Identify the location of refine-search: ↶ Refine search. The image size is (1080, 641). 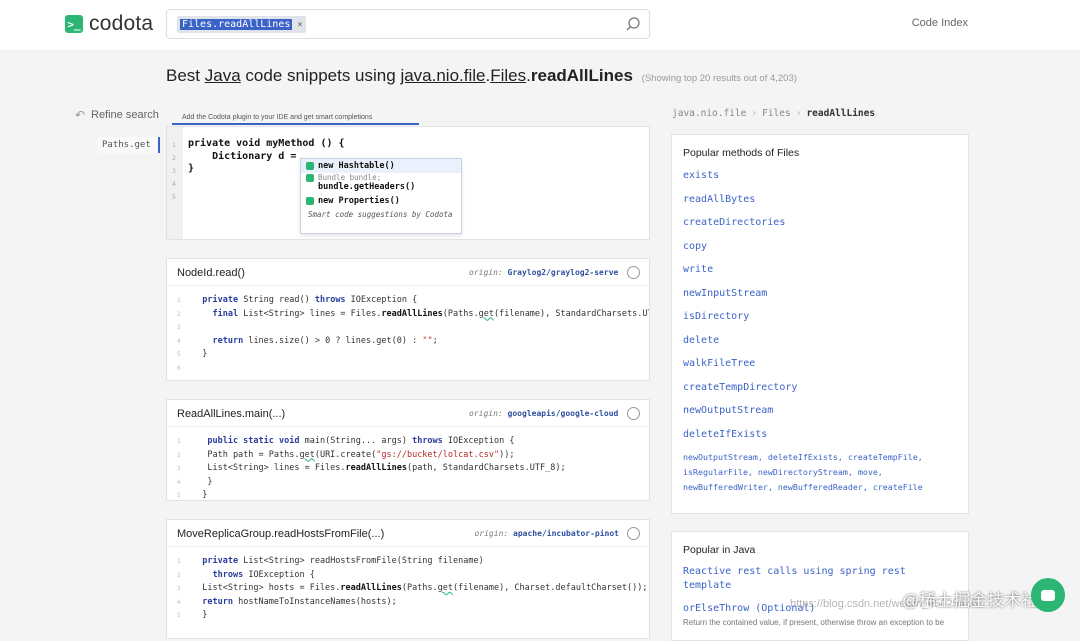
(117, 115).